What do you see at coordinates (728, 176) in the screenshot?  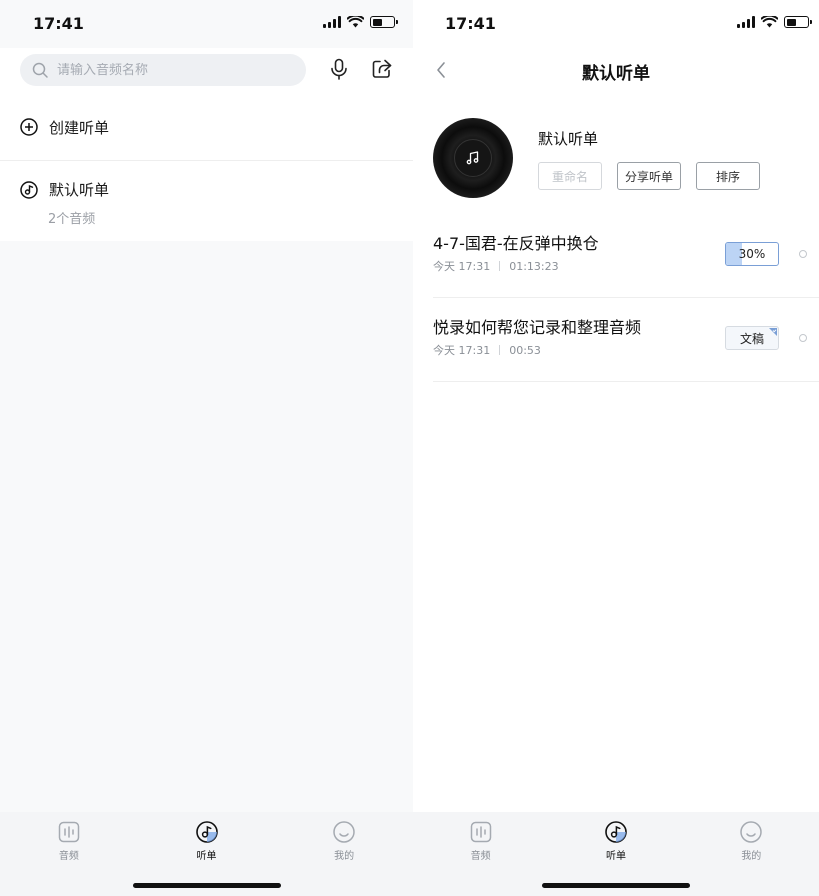 I see `sort-button: 排序` at bounding box center [728, 176].